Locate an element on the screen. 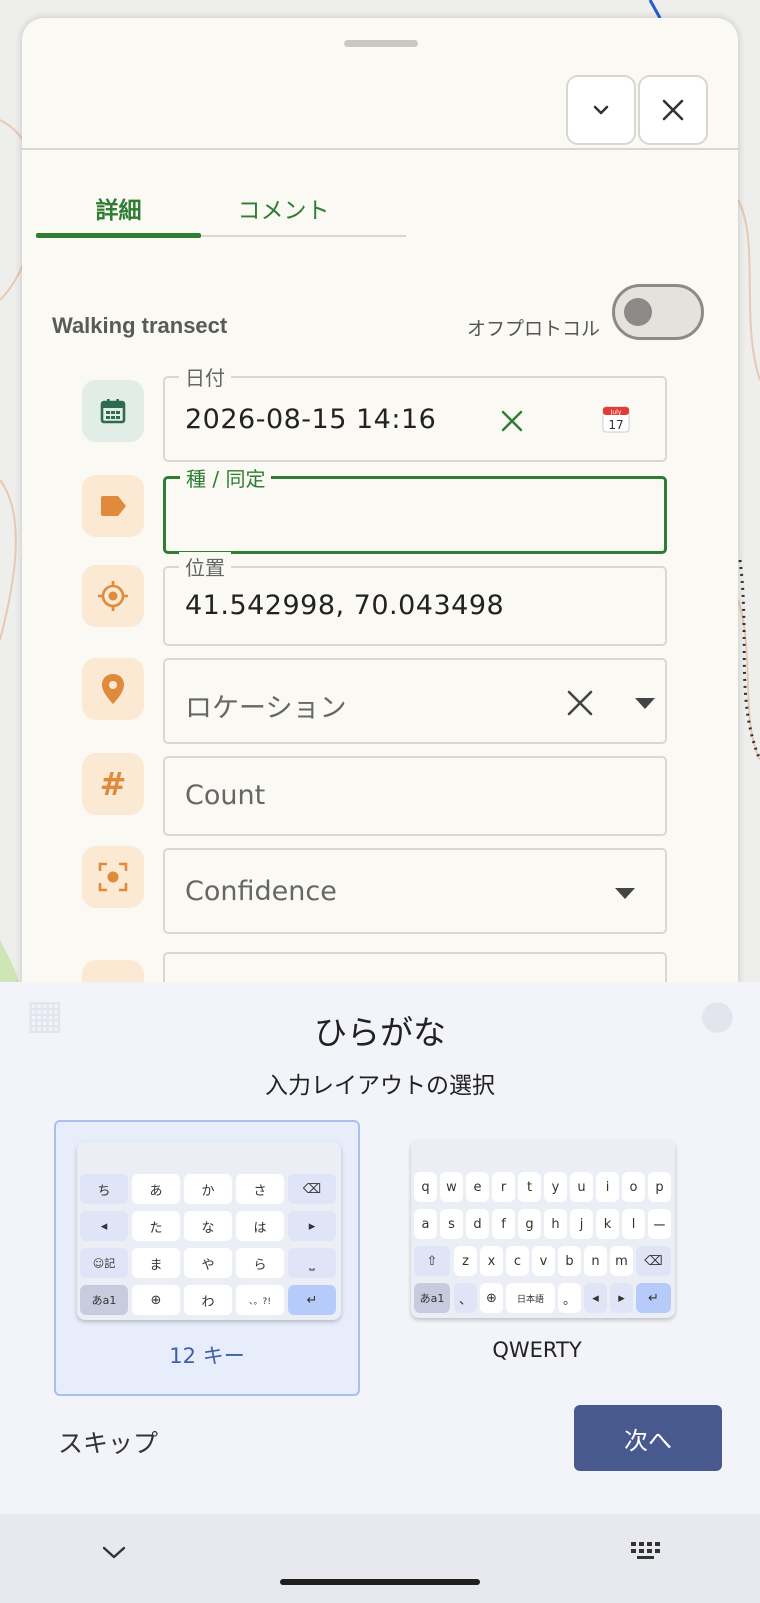 Image resolution: width=760 pixels, height=1603 pixels. mini-key: k is located at coordinates (607, 1224).